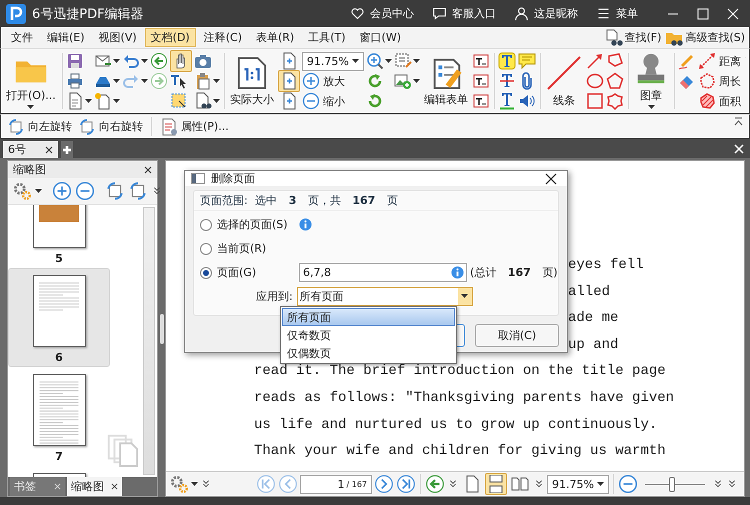  Describe the element at coordinates (403, 61) in the screenshot. I see `text-box-icon` at that location.